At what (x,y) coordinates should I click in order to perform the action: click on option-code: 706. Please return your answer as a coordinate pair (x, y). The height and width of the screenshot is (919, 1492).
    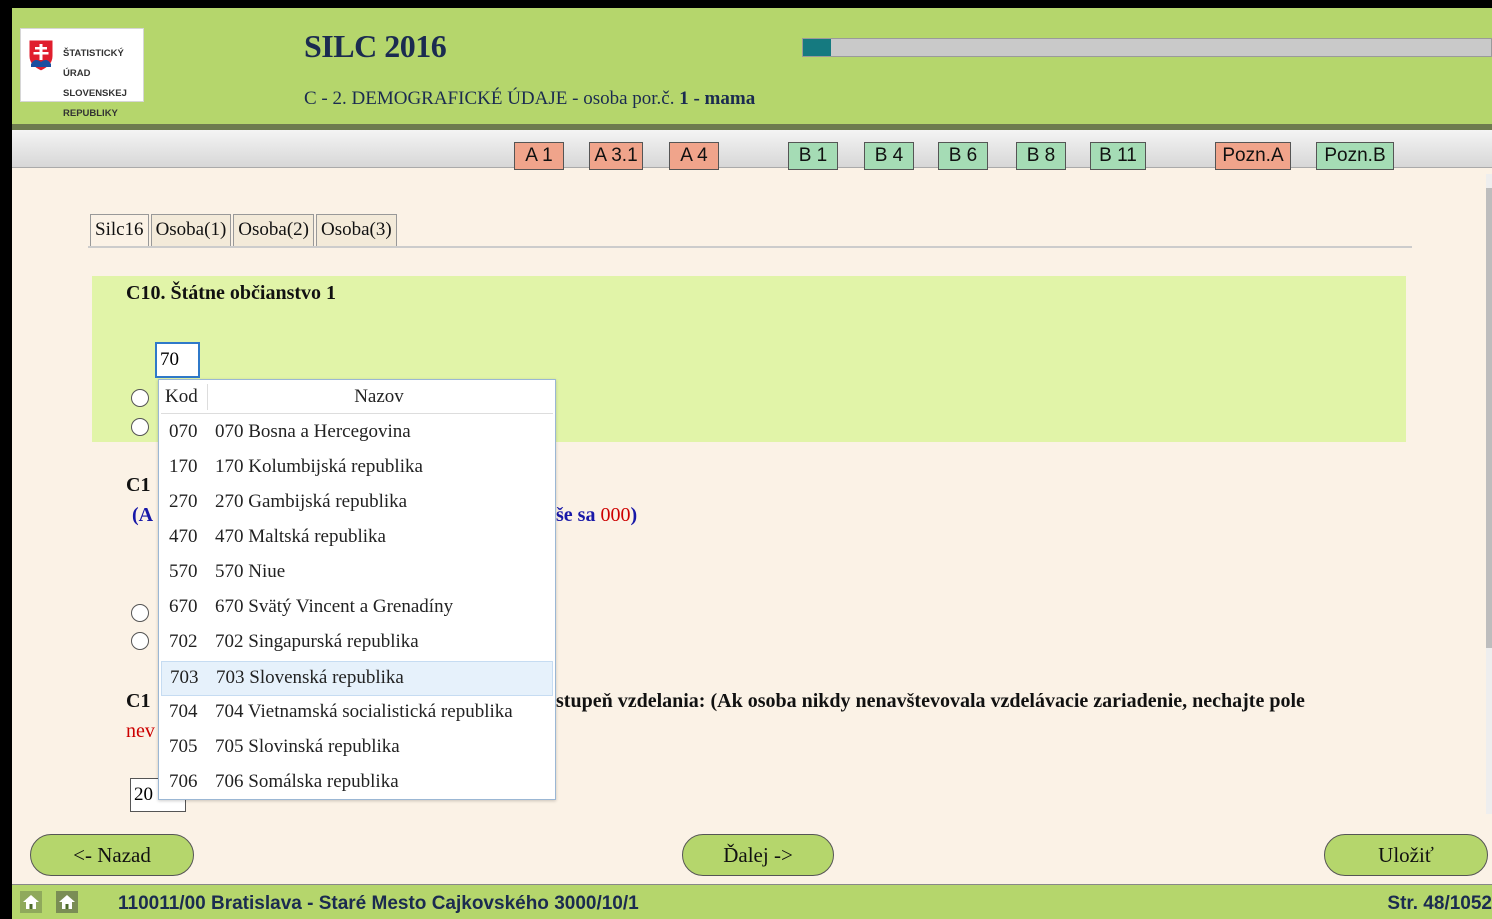
    Looking at the image, I should click on (183, 781).